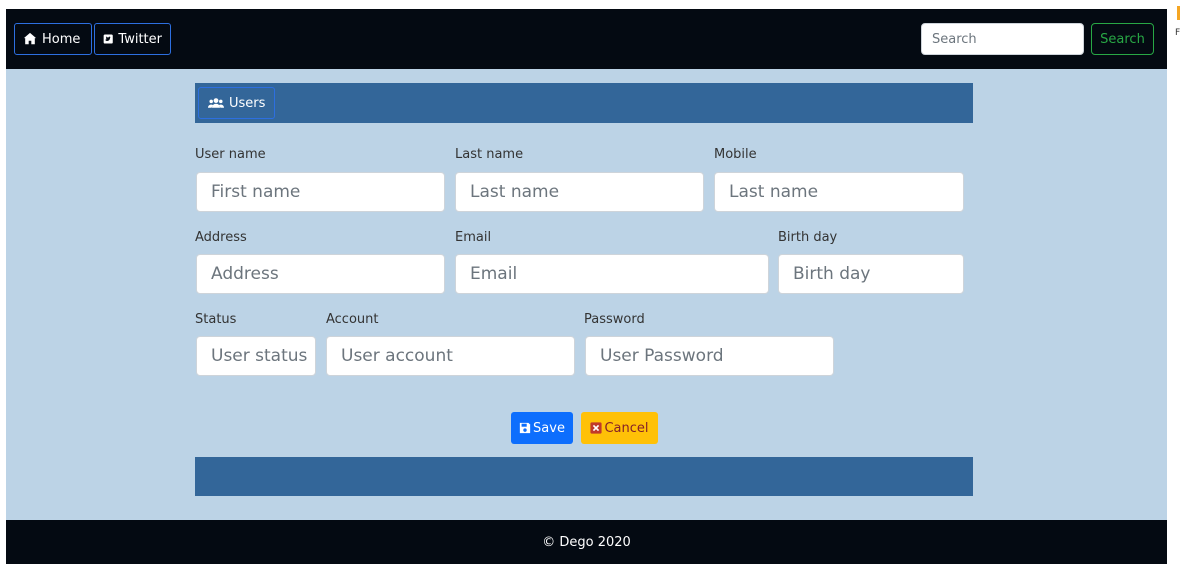 This screenshot has height=564, width=1180. I want to click on navbar: Home Twitter Search Search, so click(586, 39).